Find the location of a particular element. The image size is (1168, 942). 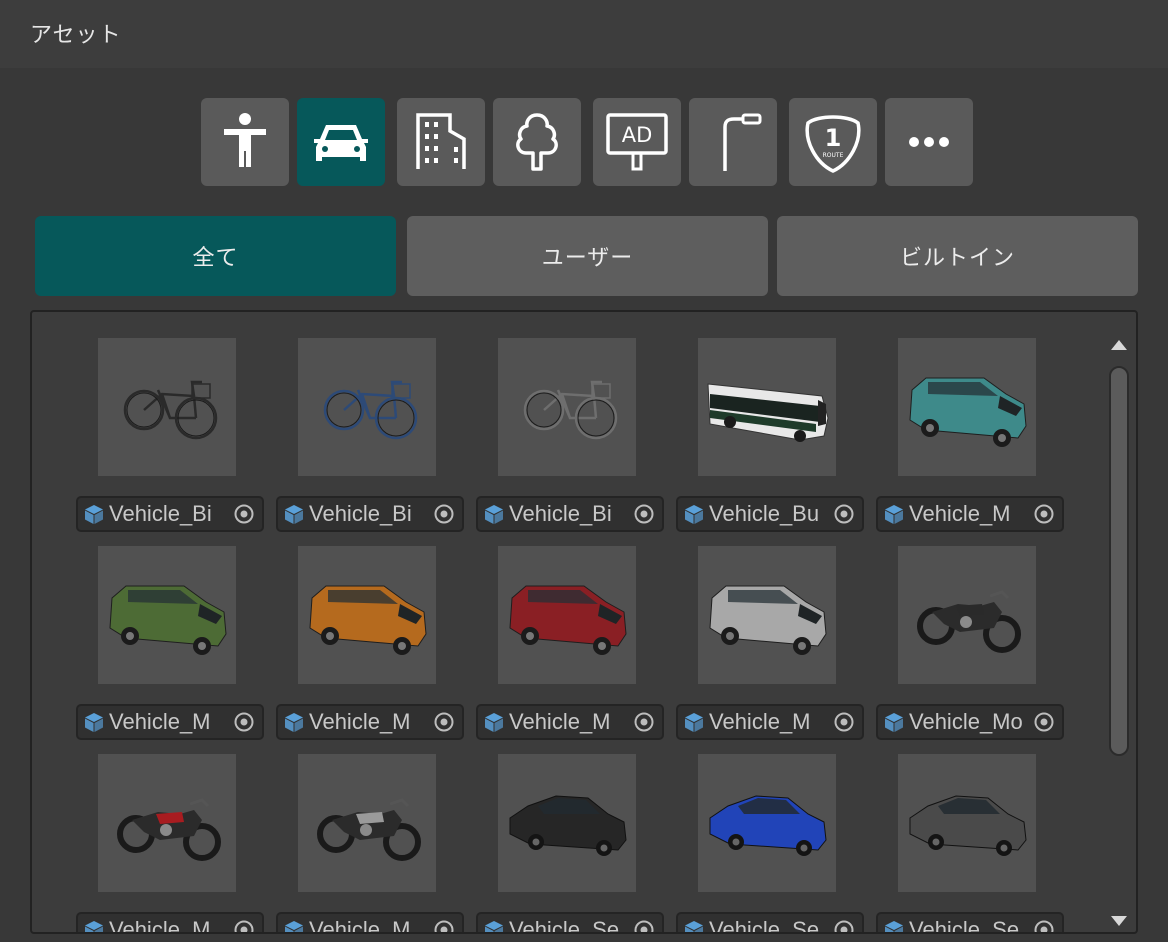

asset-label-field: Vehicle_Bu is located at coordinates (770, 514).